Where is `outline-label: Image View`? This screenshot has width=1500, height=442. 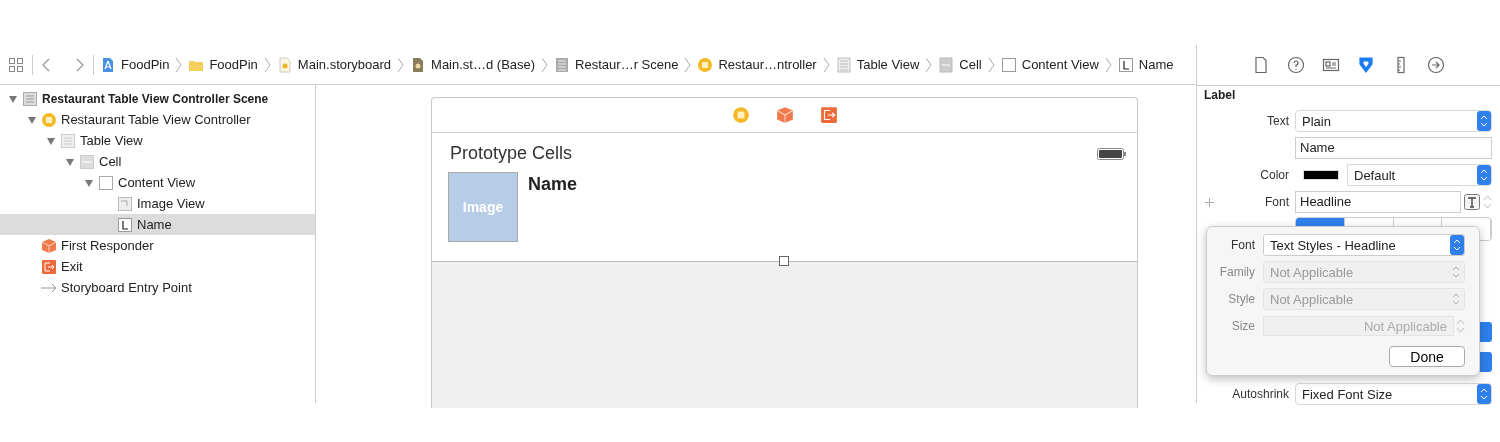
outline-label: Image View is located at coordinates (171, 203).